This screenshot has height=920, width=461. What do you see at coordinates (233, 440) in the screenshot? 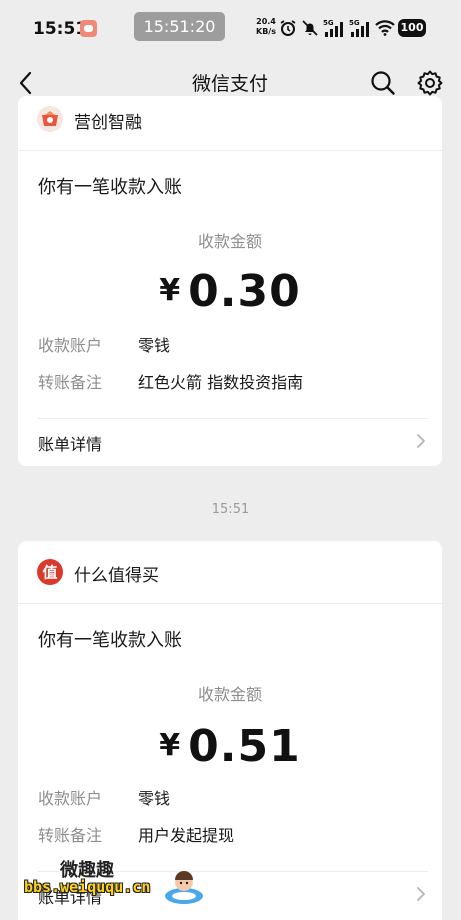
I see `bill-details-link: 账单详情` at bounding box center [233, 440].